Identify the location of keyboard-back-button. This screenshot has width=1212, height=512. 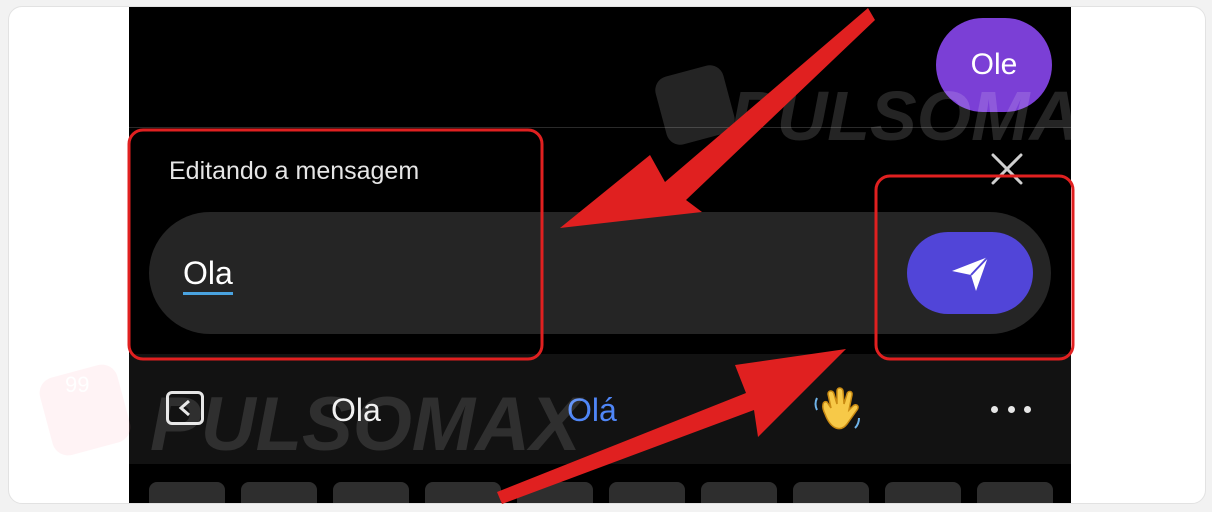
(185, 408).